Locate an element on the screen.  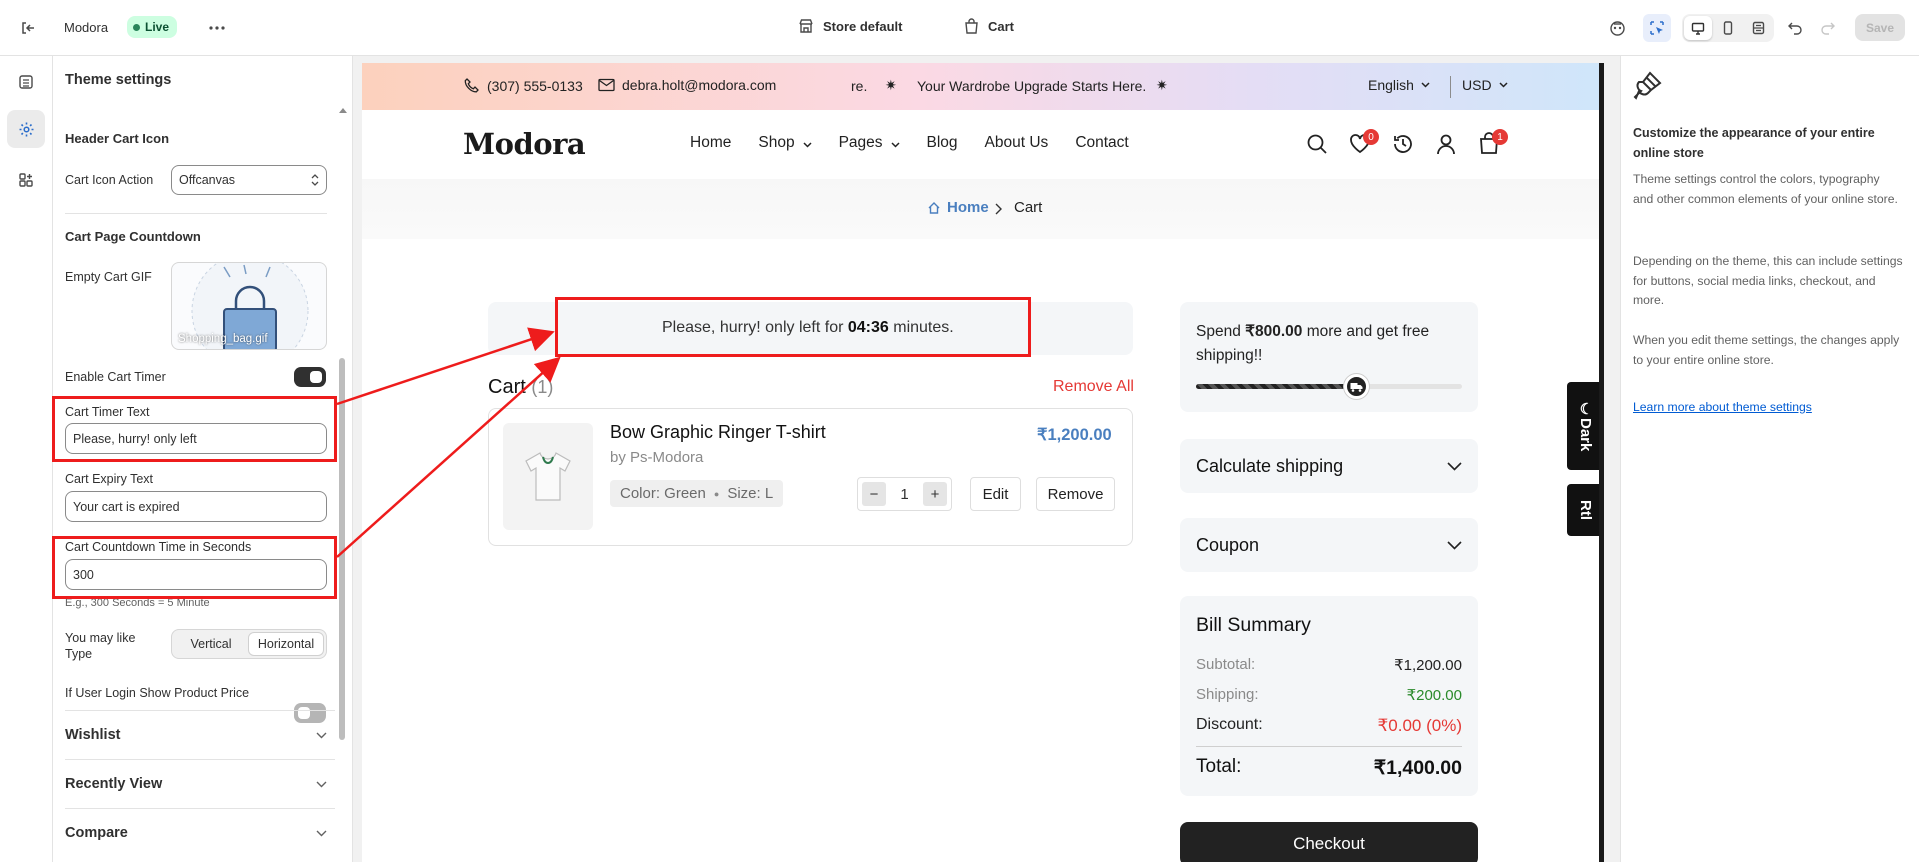
product-image is located at coordinates (548, 476).